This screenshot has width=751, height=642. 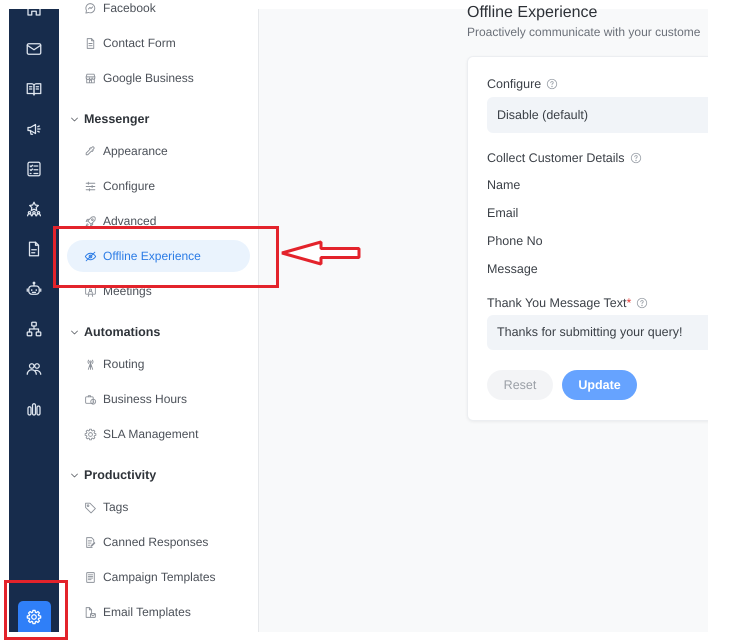 I want to click on book-icon, so click(x=34, y=89).